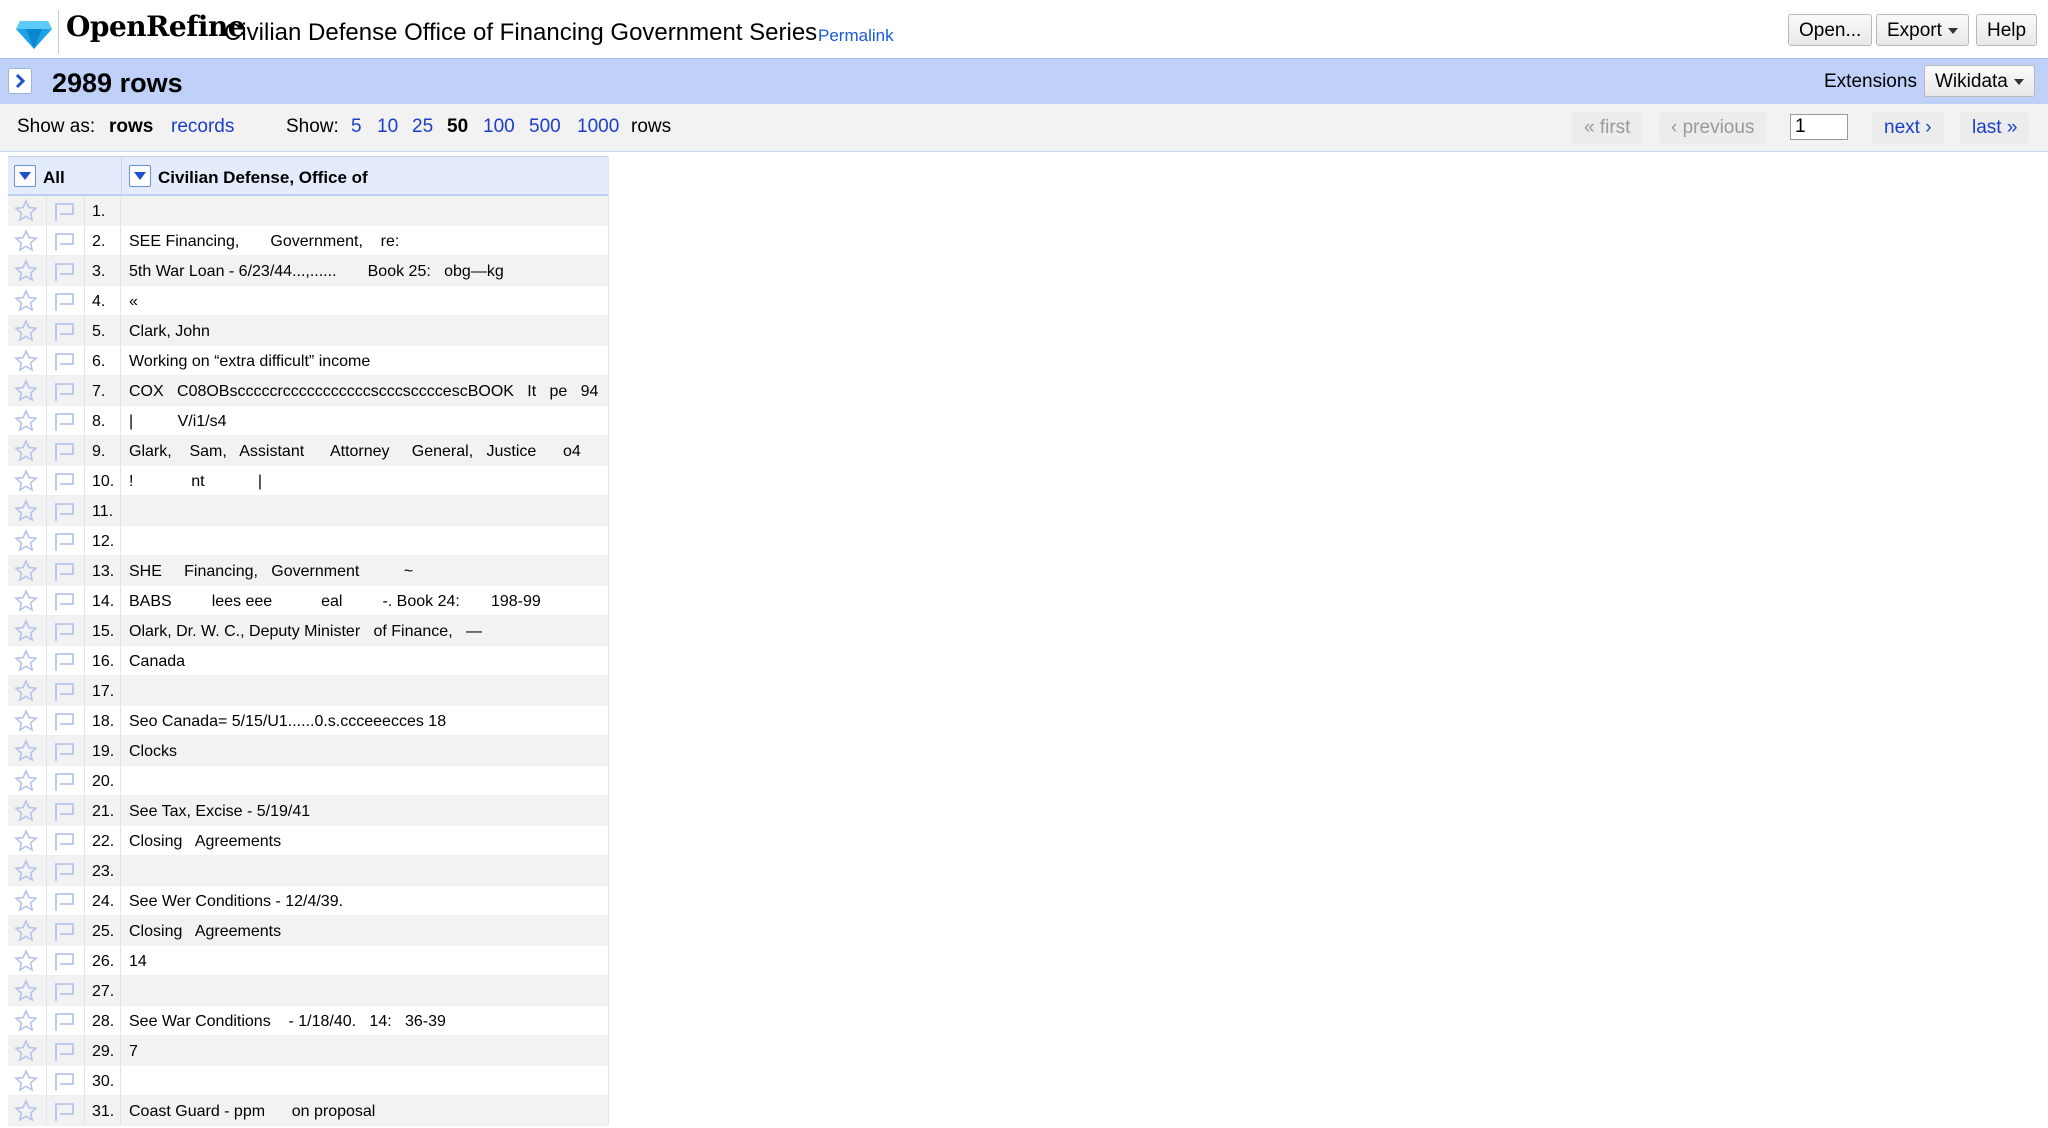 The width and height of the screenshot is (2048, 1128). I want to click on cell-value: 7, so click(133, 1052).